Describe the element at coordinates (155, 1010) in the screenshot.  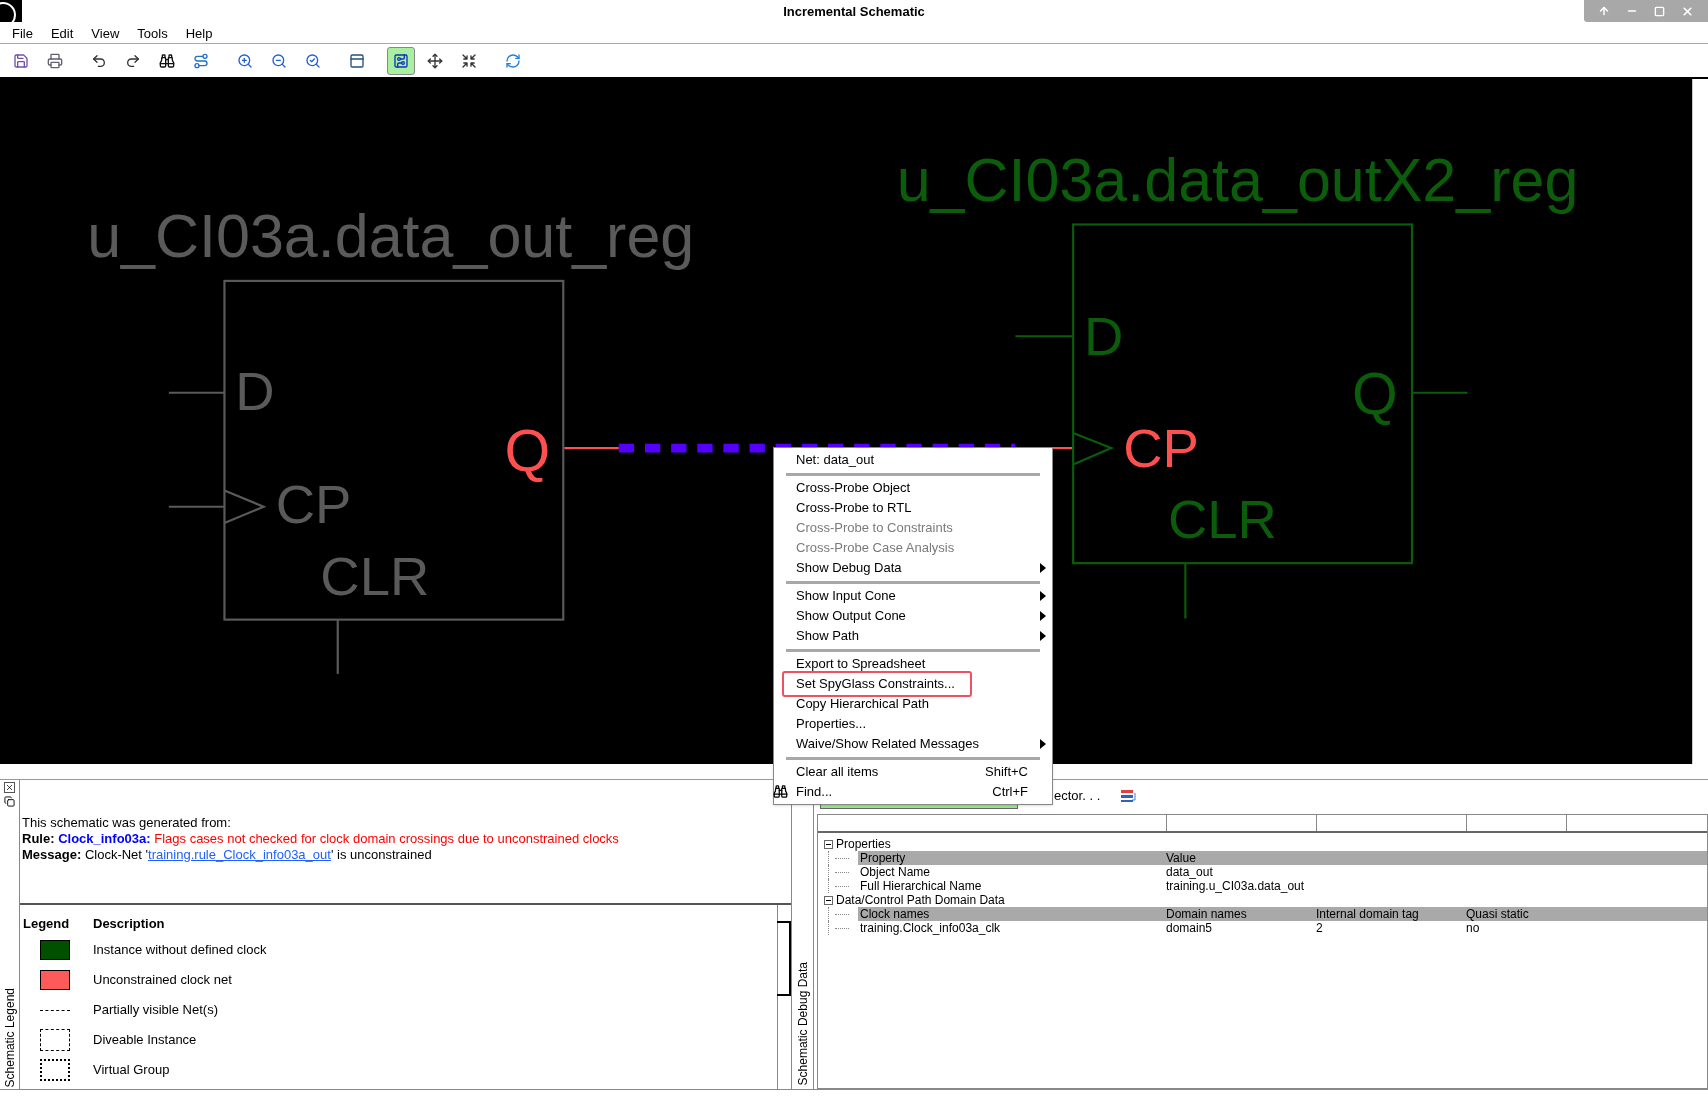
I see `legend-description: Partially visible Net(s)` at that location.